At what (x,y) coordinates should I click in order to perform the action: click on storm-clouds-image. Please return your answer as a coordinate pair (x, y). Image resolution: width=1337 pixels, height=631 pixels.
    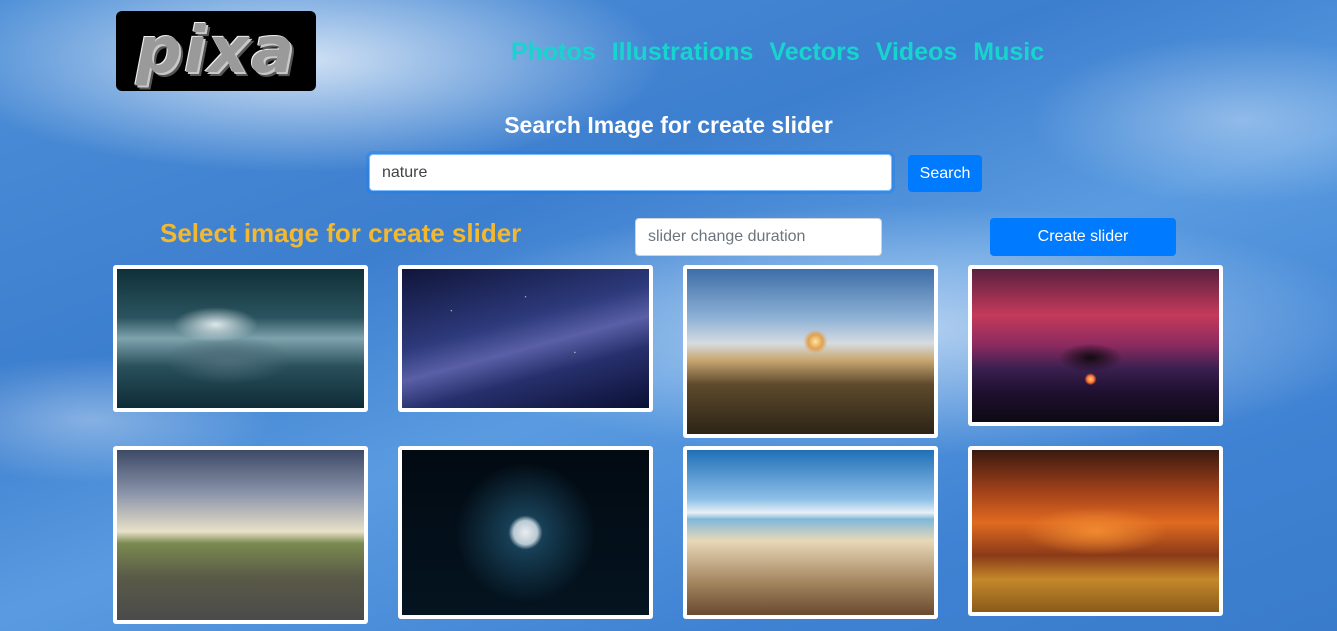
    Looking at the image, I should click on (240, 338).